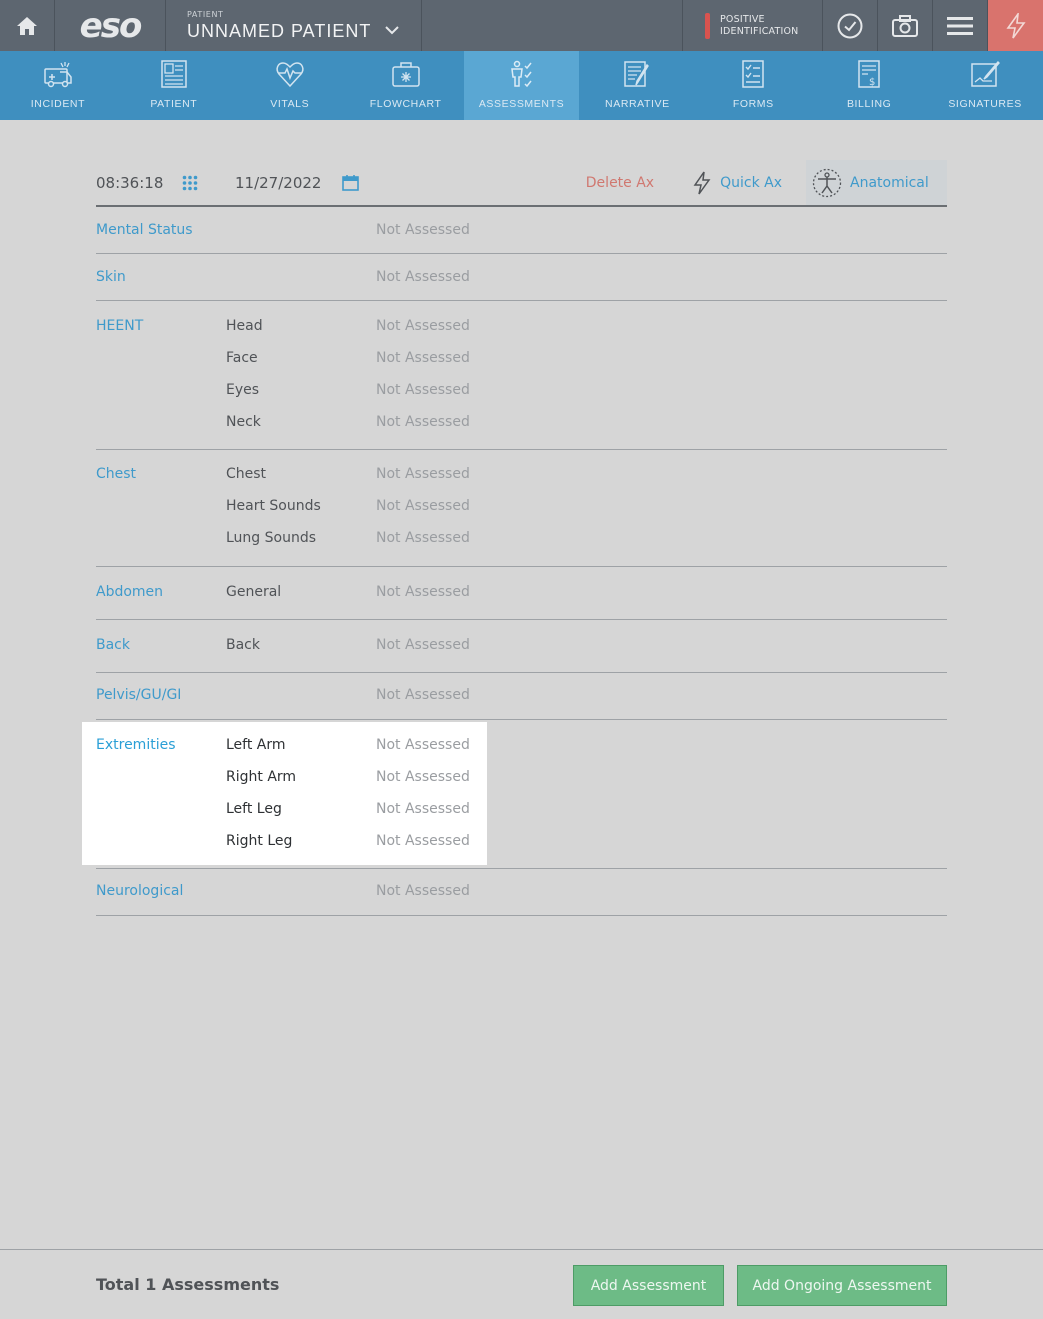  I want to click on calendar-icon, so click(350, 182).